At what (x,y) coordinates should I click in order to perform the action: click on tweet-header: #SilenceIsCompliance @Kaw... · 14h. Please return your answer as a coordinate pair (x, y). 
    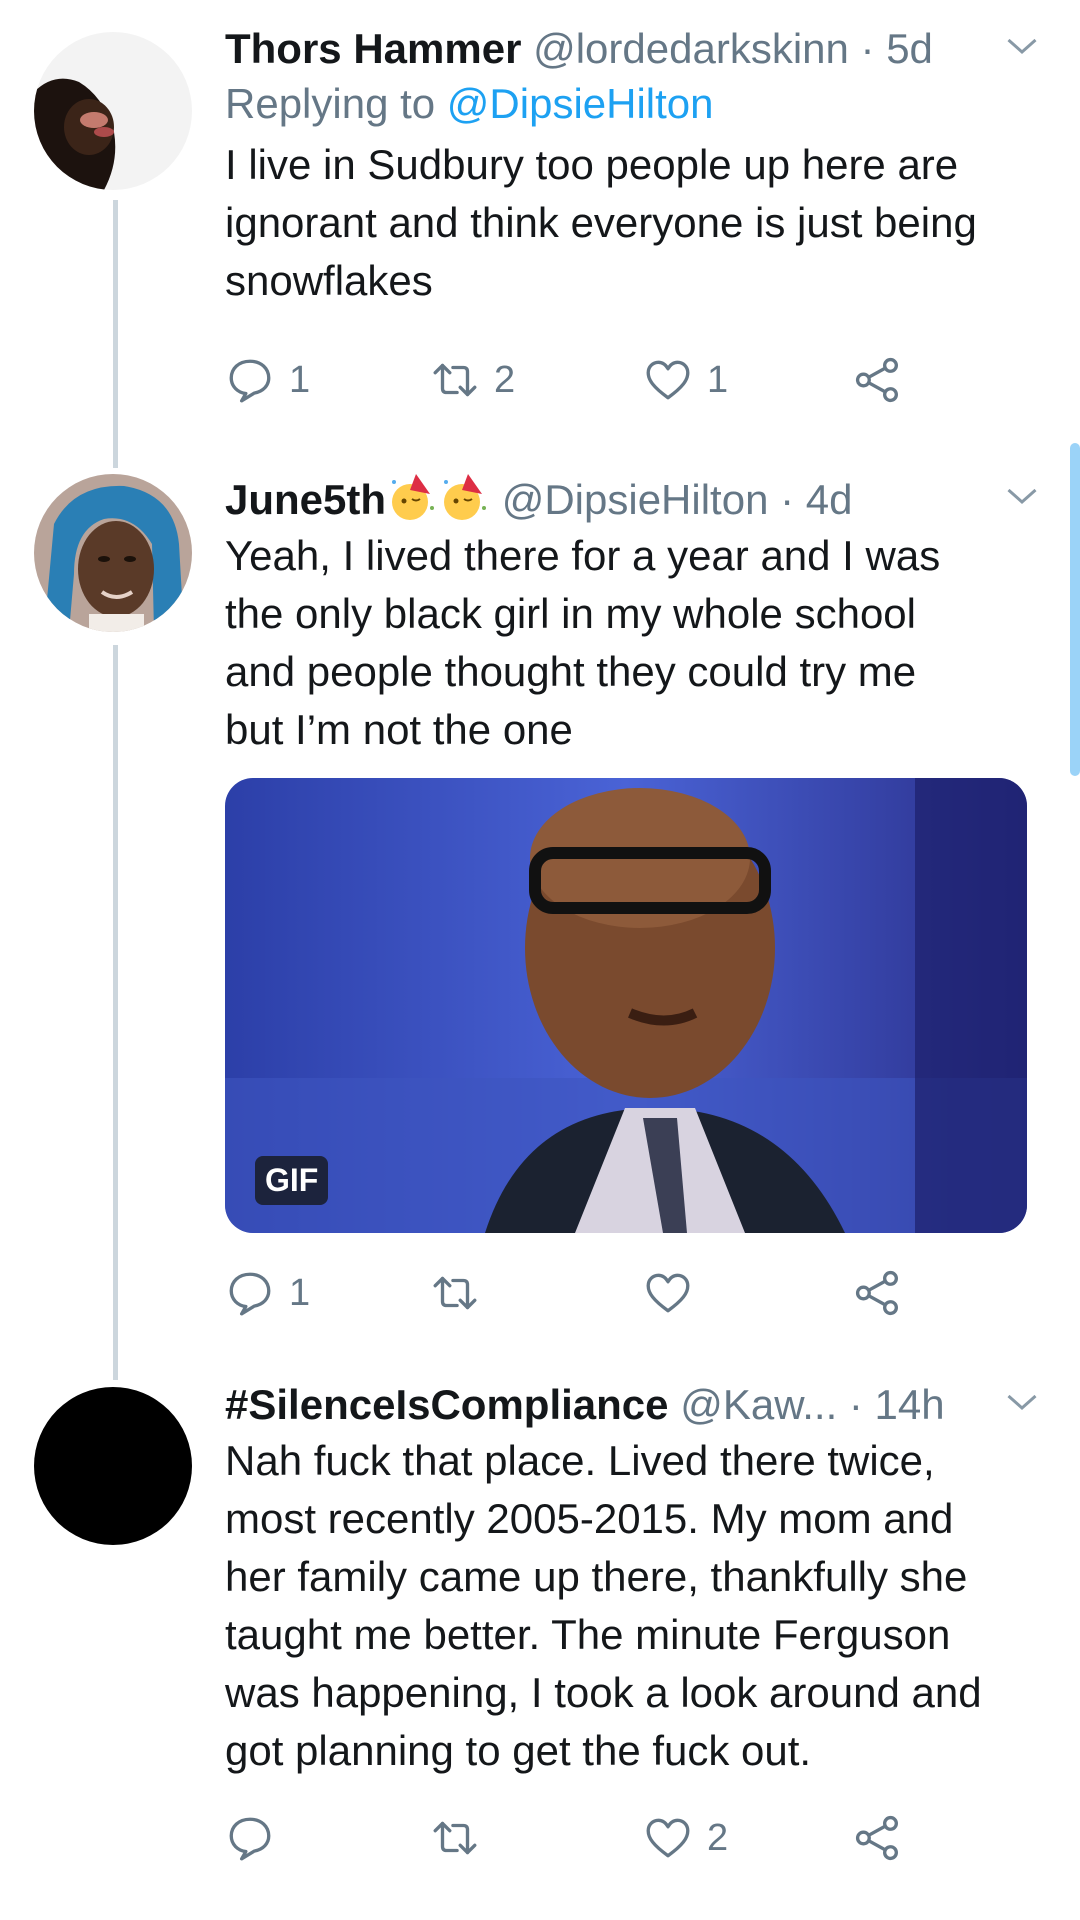
    Looking at the image, I should click on (631, 1405).